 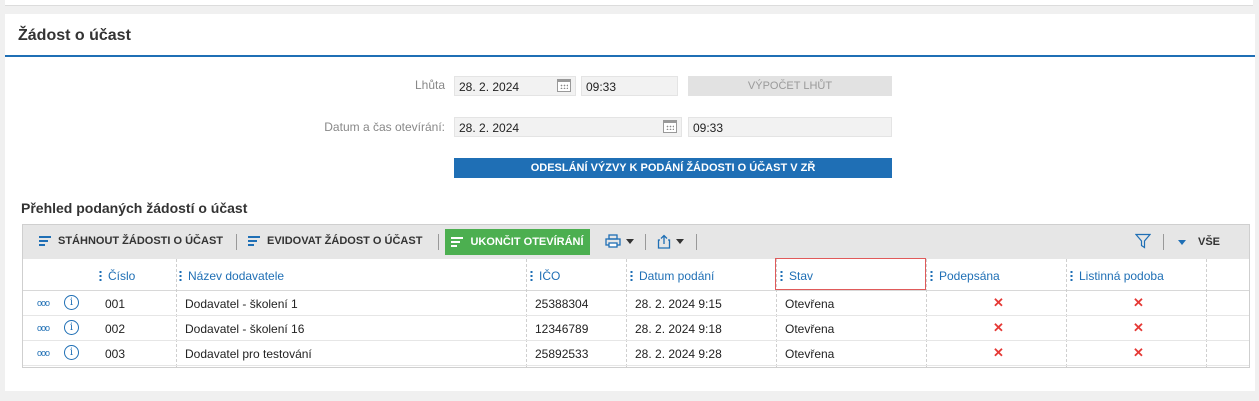 I want to click on panel-title: Žádost o účast, so click(x=74, y=35).